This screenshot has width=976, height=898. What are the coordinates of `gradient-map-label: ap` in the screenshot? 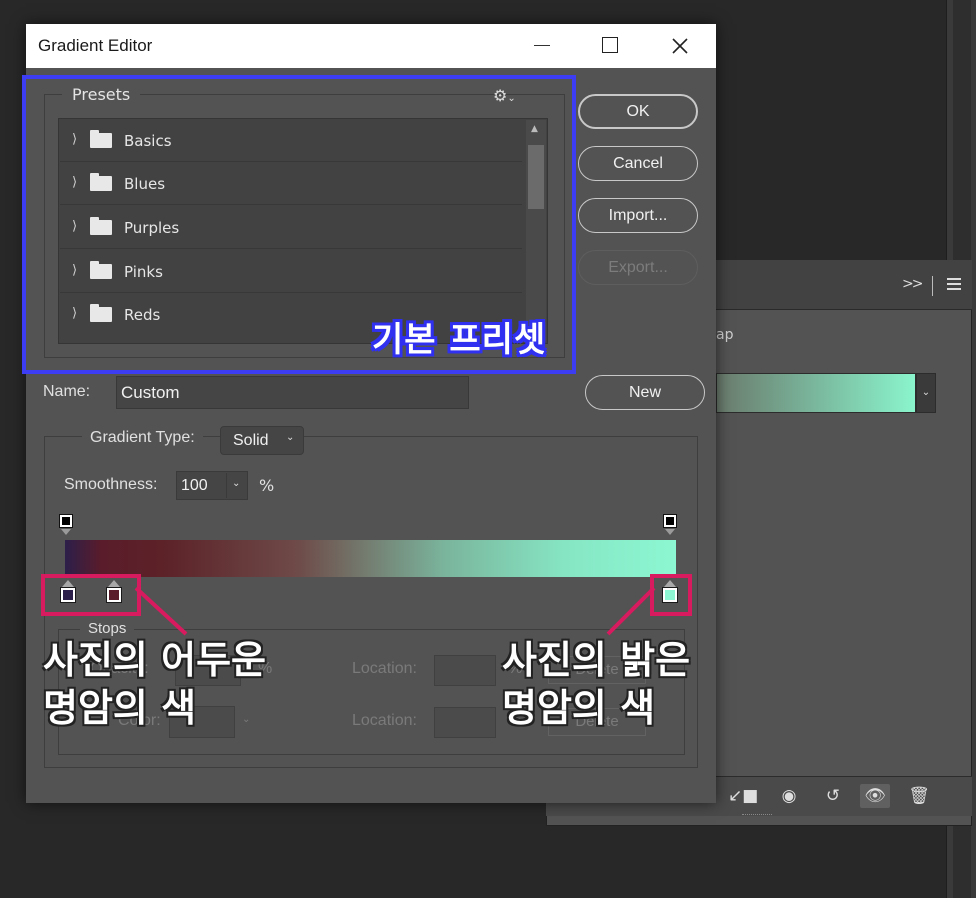 It's located at (725, 335).